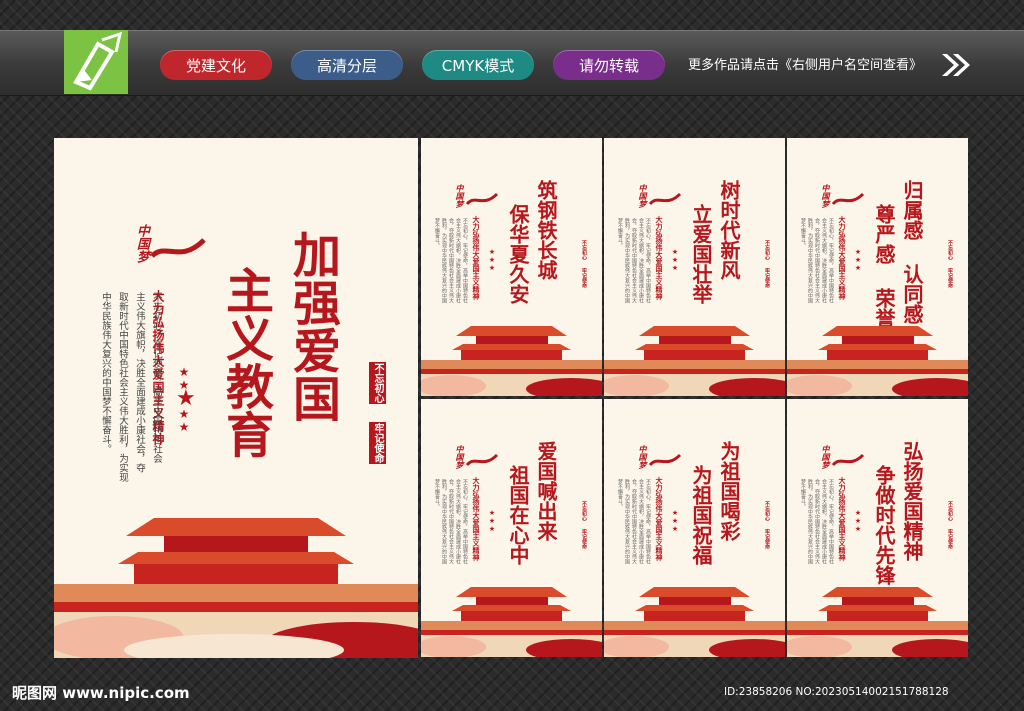 The width and height of the screenshot is (1024, 711). What do you see at coordinates (729, 230) in the screenshot?
I see `small-title-1: 树时代新风` at bounding box center [729, 230].